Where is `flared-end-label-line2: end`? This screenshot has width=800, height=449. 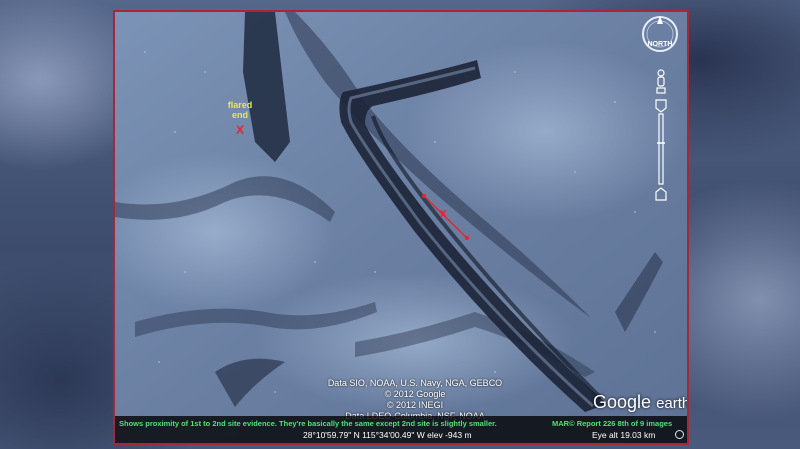
flared-end-label-line2: end is located at coordinates (239, 115).